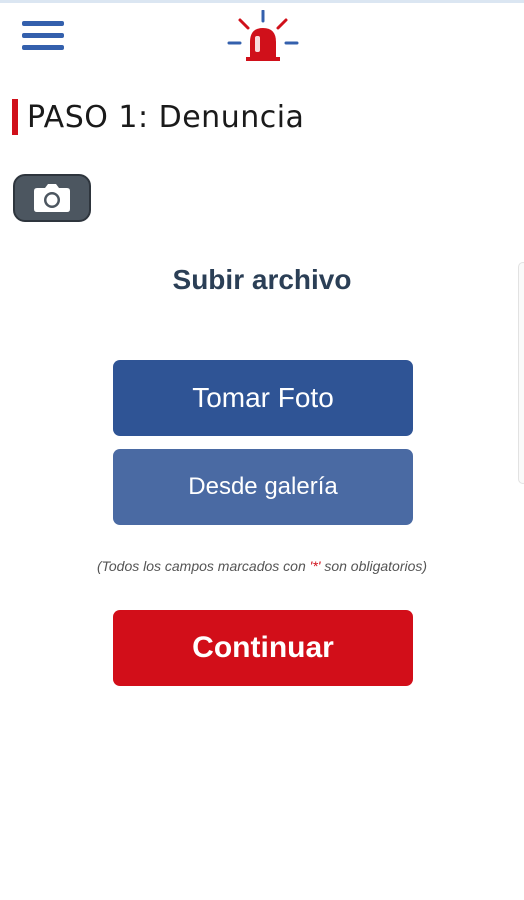 This screenshot has height=900, width=524. Describe the element at coordinates (315, 566) in the screenshot. I see `note-asterisk: '*'` at that location.